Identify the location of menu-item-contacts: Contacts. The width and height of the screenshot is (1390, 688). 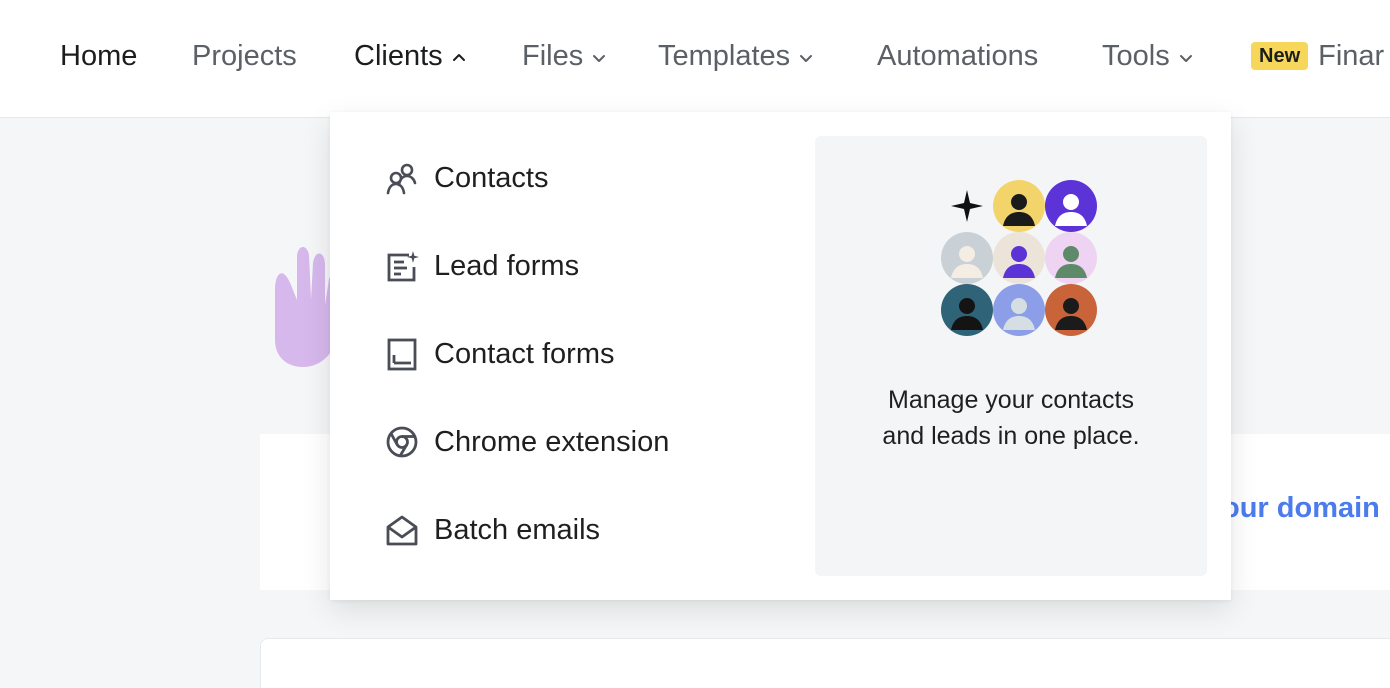
(466, 178).